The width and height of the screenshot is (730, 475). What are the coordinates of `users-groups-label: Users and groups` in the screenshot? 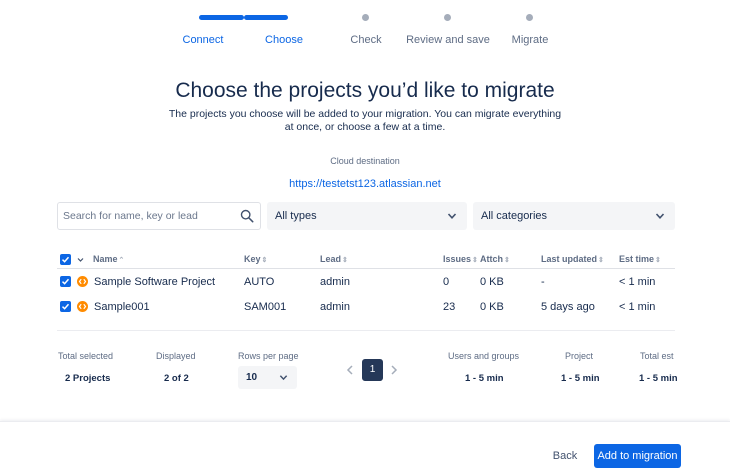 It's located at (484, 356).